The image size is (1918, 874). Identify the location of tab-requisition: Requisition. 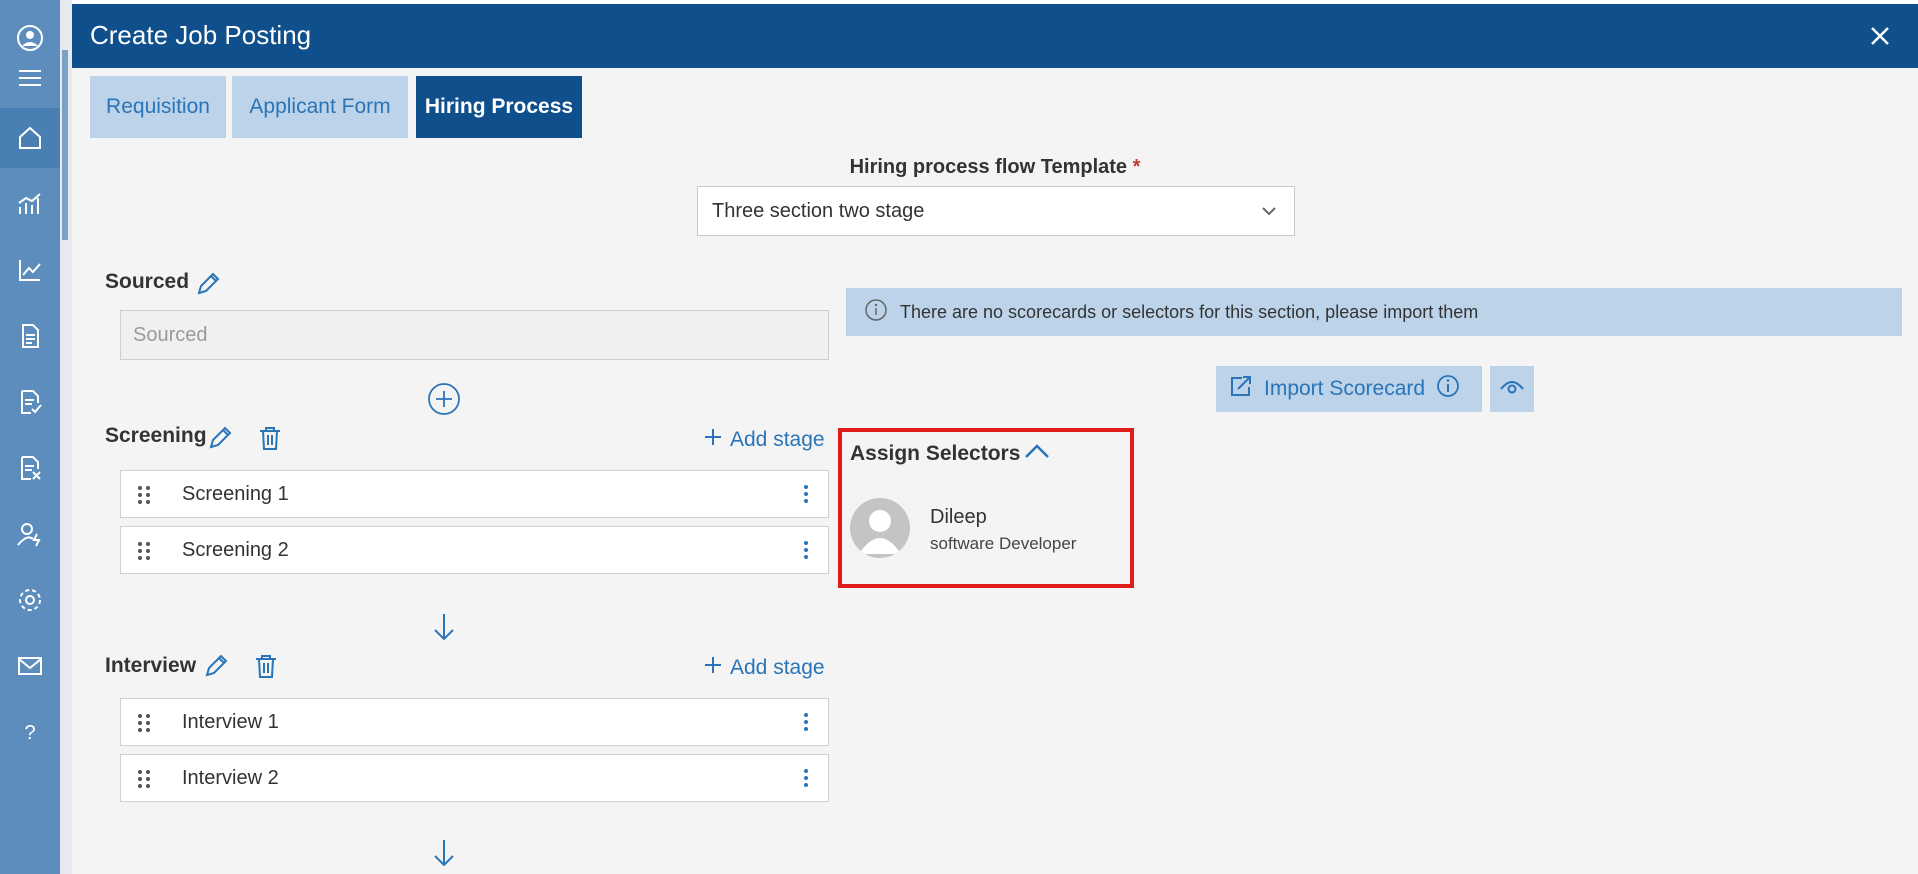
(158, 107).